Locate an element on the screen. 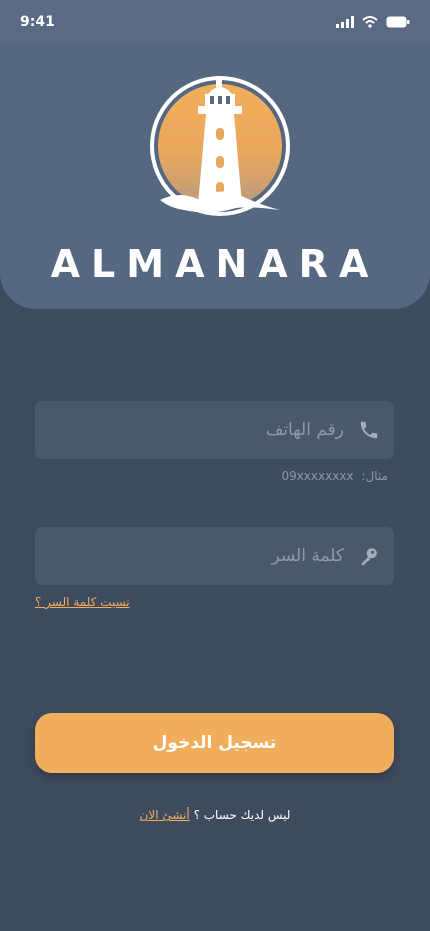 Image resolution: width=430 pixels, height=931 pixels. phone-hint-label: مثال: is located at coordinates (374, 476).